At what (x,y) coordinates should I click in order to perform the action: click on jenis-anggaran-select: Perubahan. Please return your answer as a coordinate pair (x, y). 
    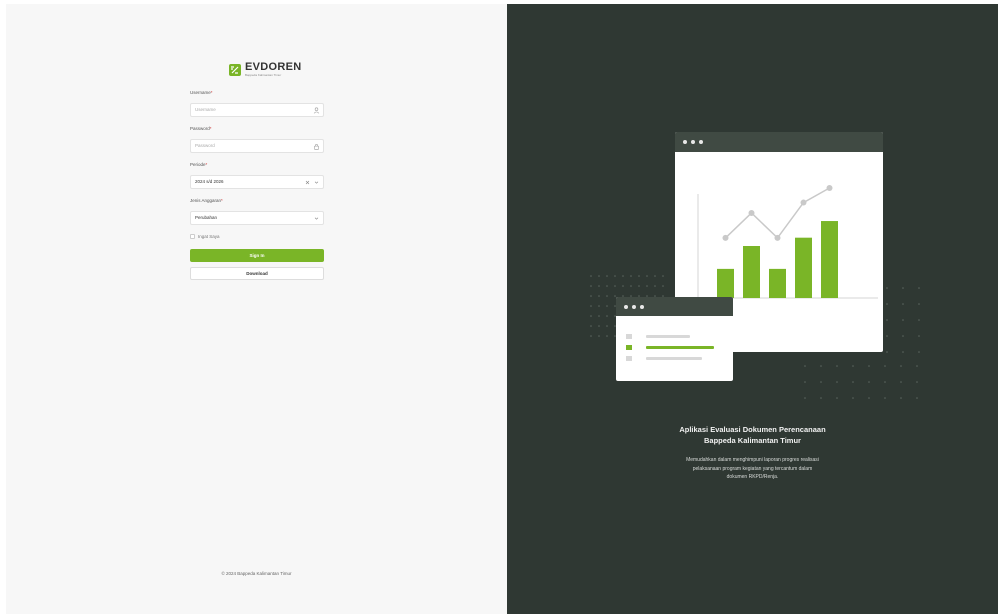
    Looking at the image, I should click on (257, 218).